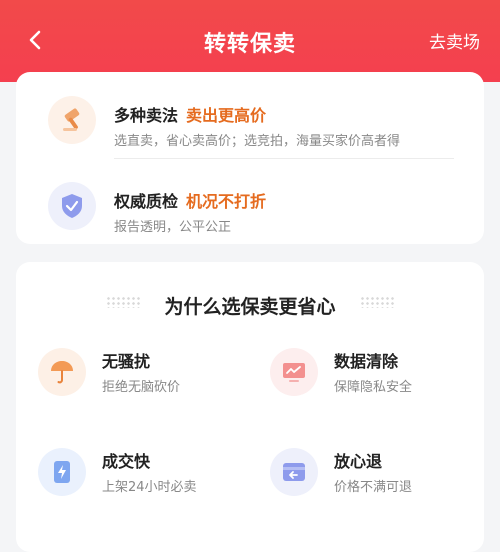 This screenshot has height=552, width=500. Describe the element at coordinates (72, 206) in the screenshot. I see `shield-check-icon` at that location.